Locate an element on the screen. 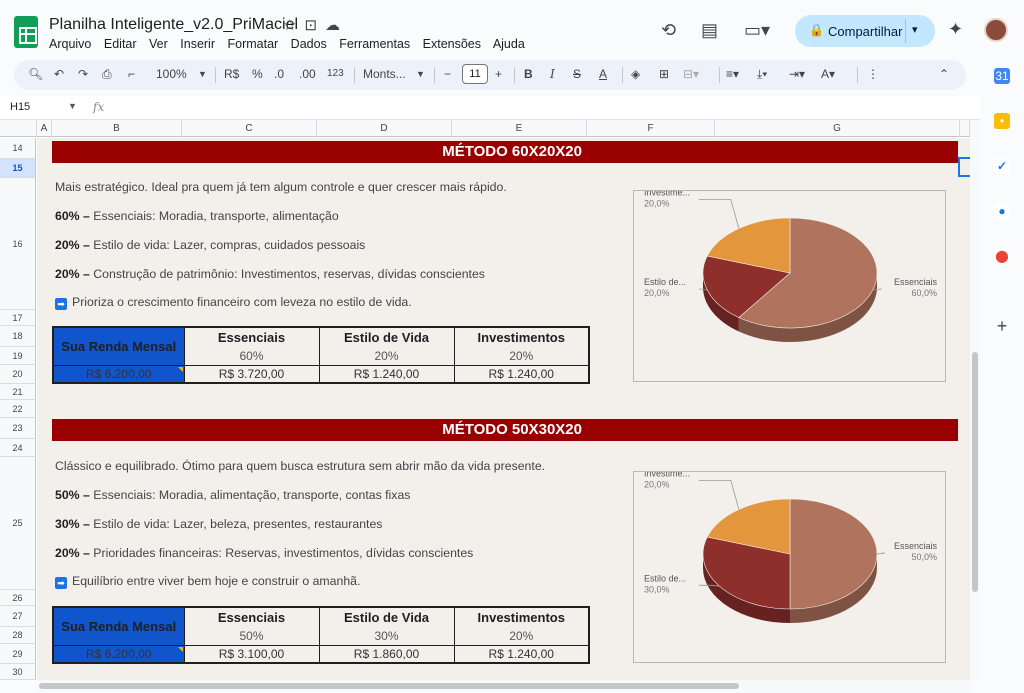  zoom-select: 100% is located at coordinates (171, 74).